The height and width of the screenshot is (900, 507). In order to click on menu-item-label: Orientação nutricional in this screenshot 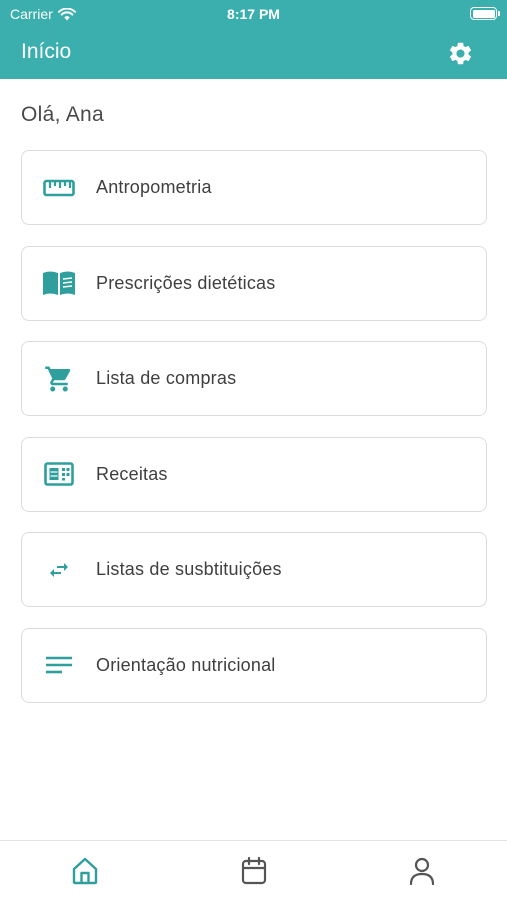, I will do `click(186, 664)`.